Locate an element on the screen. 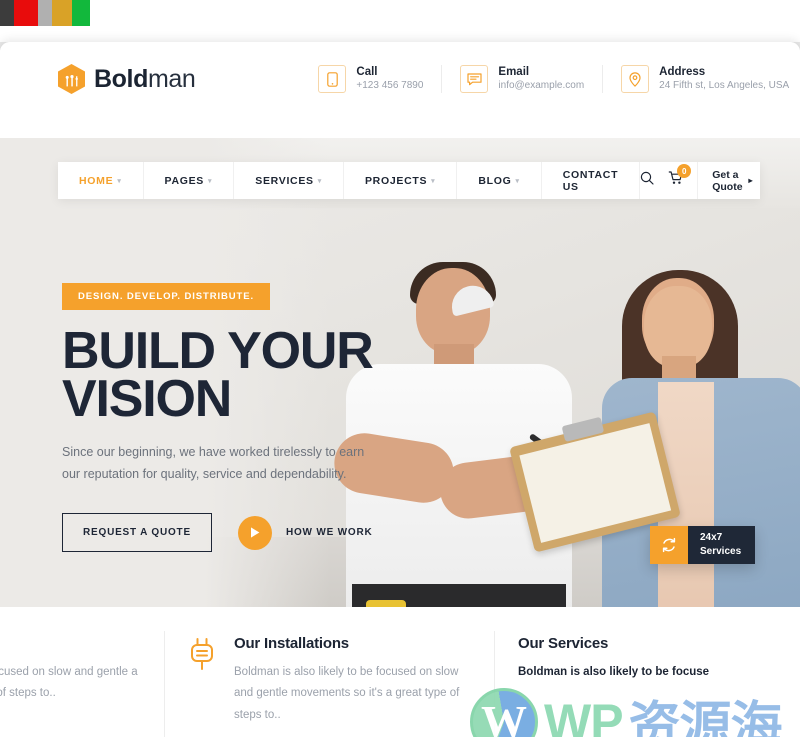  how-we-work-label: HOW WE WORK is located at coordinates (329, 533).